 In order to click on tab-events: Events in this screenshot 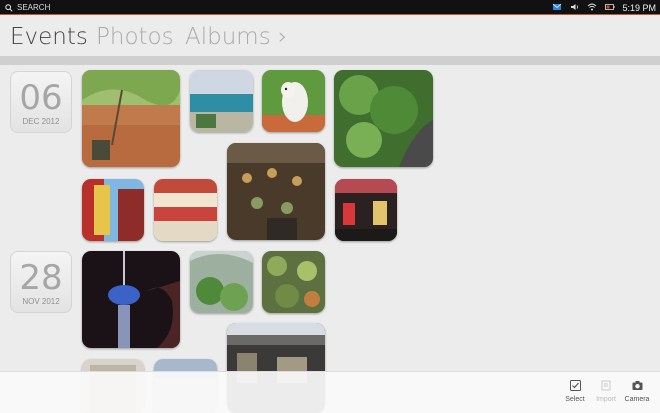, I will do `click(49, 37)`.